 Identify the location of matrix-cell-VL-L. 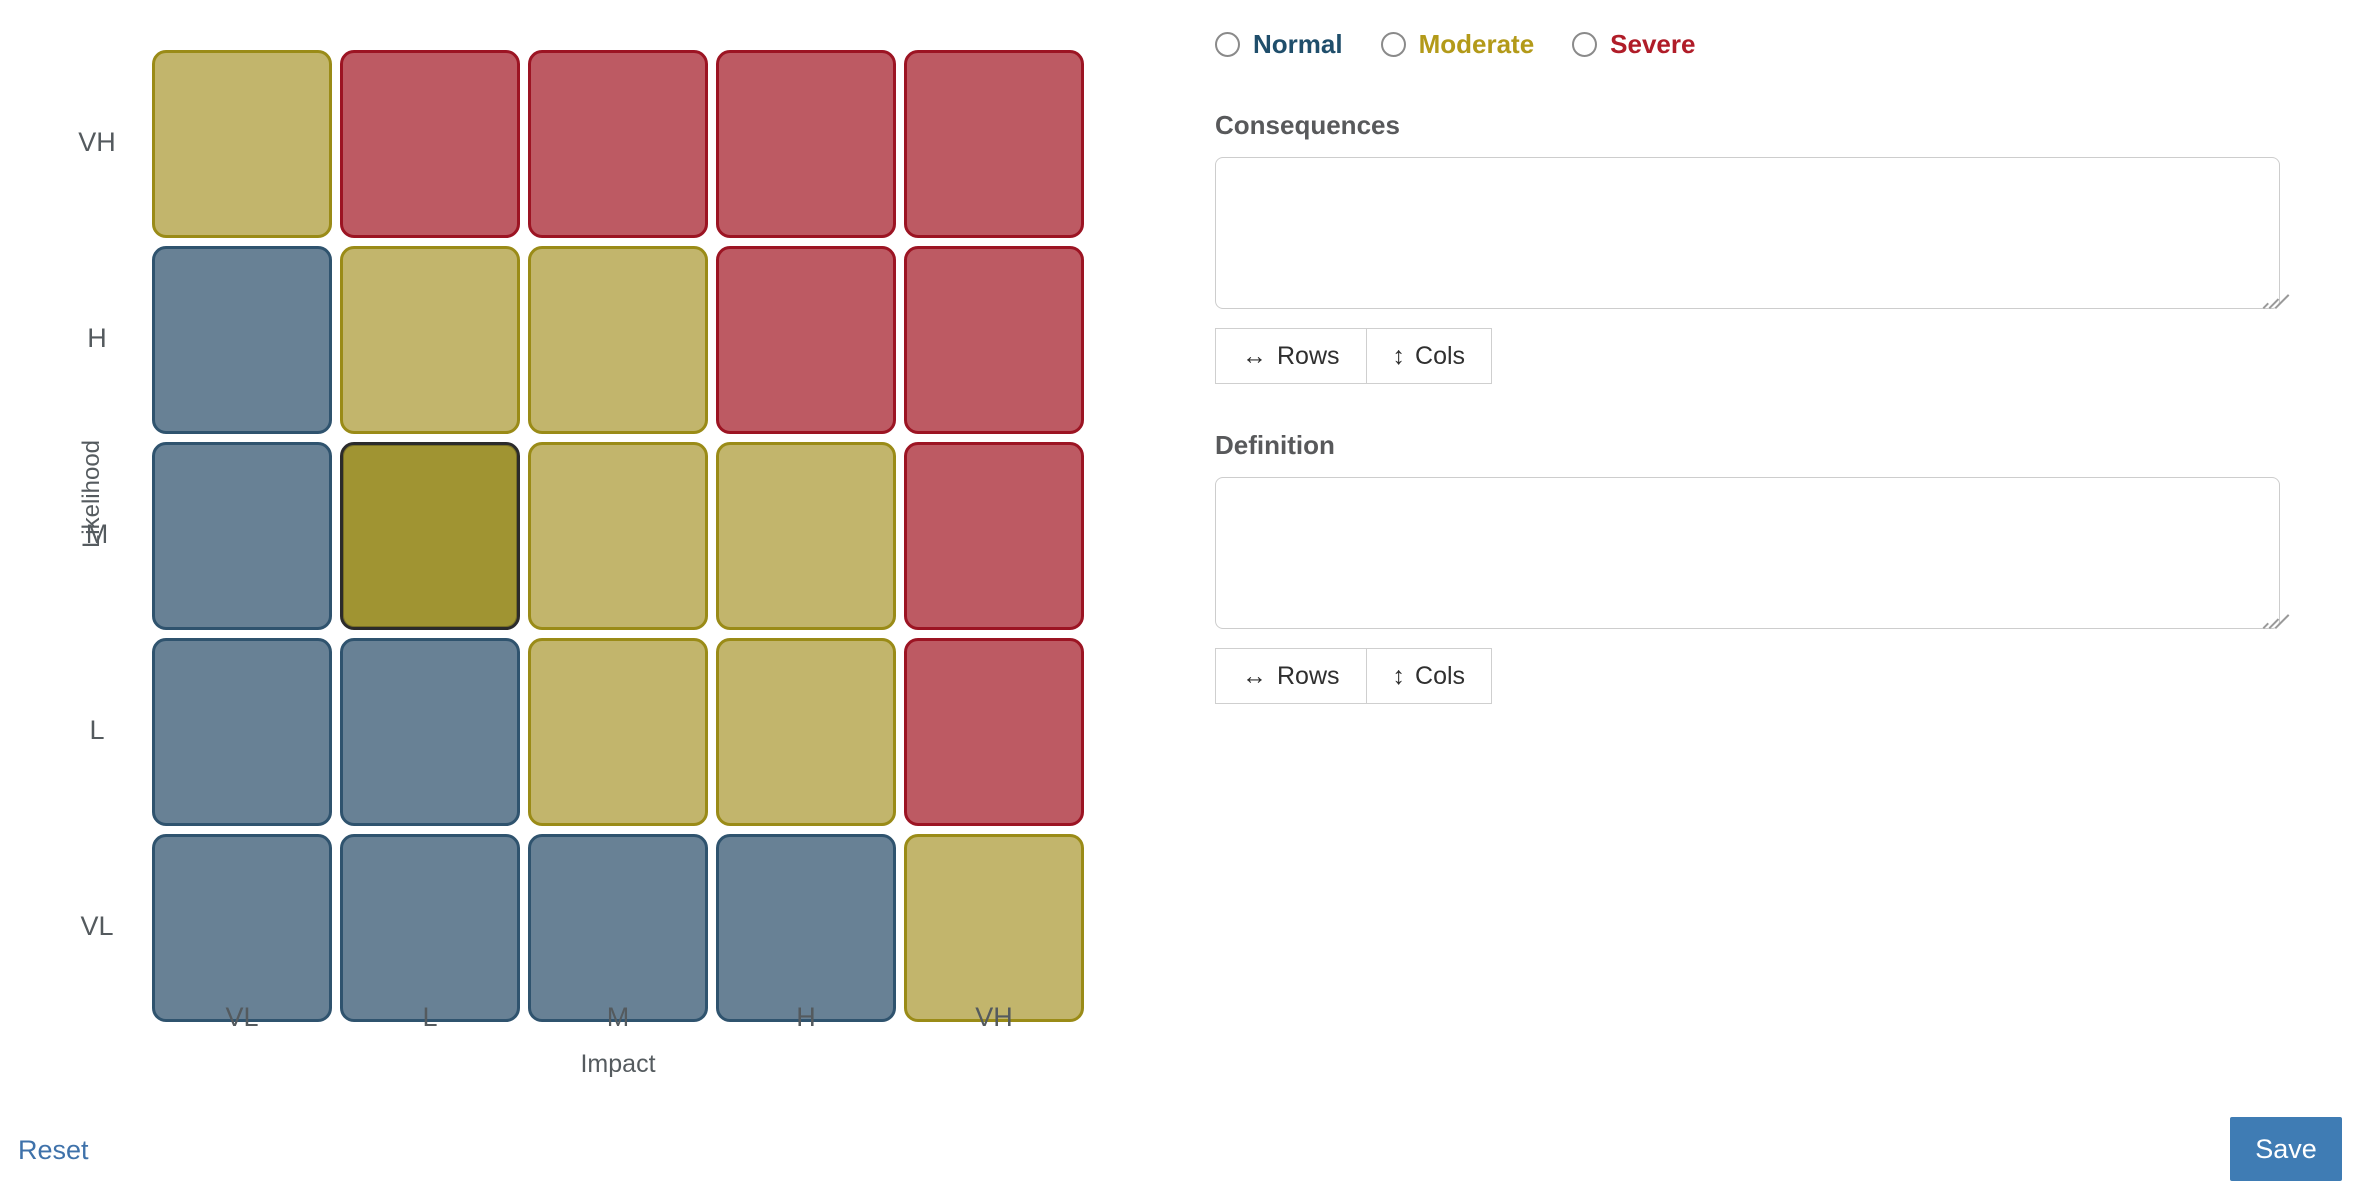
(430, 928).